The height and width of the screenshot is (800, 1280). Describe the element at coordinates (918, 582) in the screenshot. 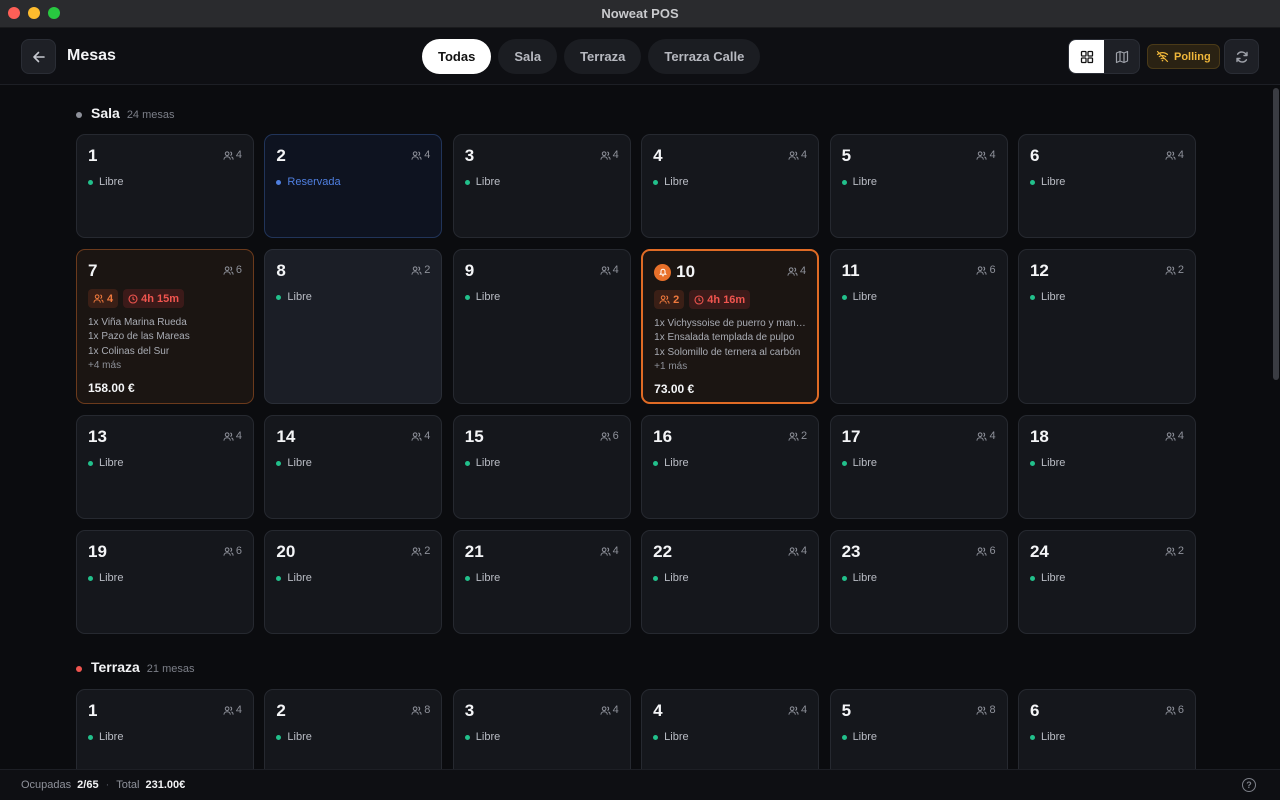

I see `table-card: 23 6 Libre` at that location.